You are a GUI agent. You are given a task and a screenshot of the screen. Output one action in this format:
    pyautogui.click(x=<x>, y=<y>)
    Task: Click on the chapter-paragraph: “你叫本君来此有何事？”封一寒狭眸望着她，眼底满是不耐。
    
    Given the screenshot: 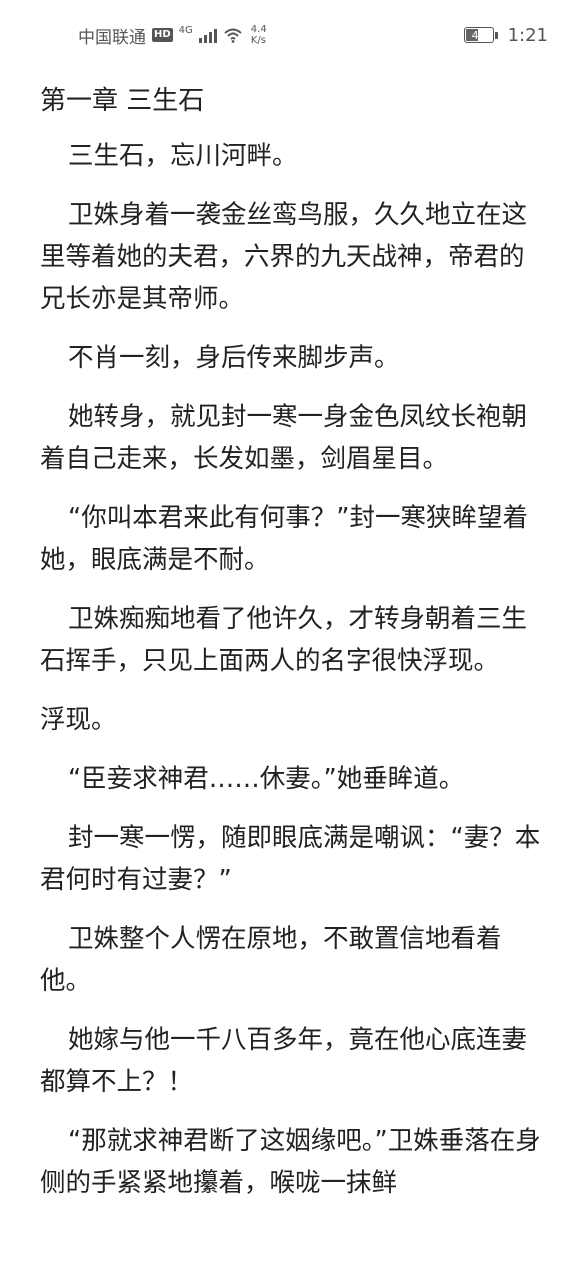 What is the action you would take?
    pyautogui.click(x=284, y=539)
    